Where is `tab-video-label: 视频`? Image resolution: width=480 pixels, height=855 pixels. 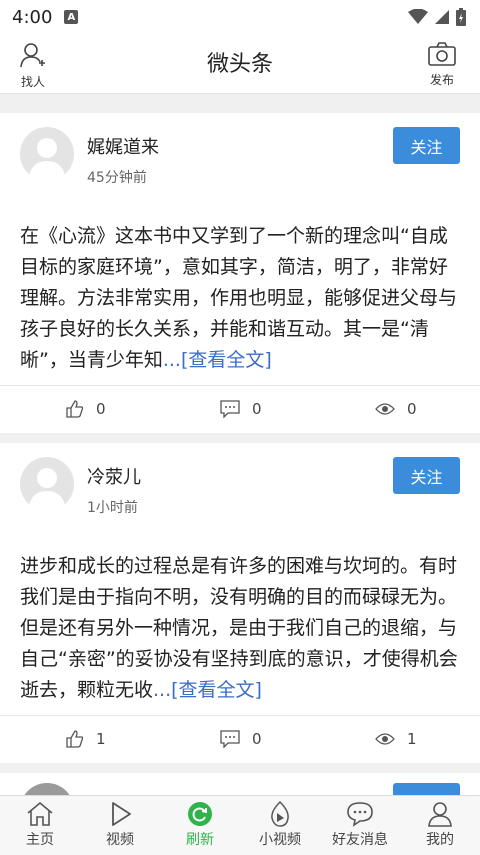 tab-video-label: 视频 is located at coordinates (120, 840).